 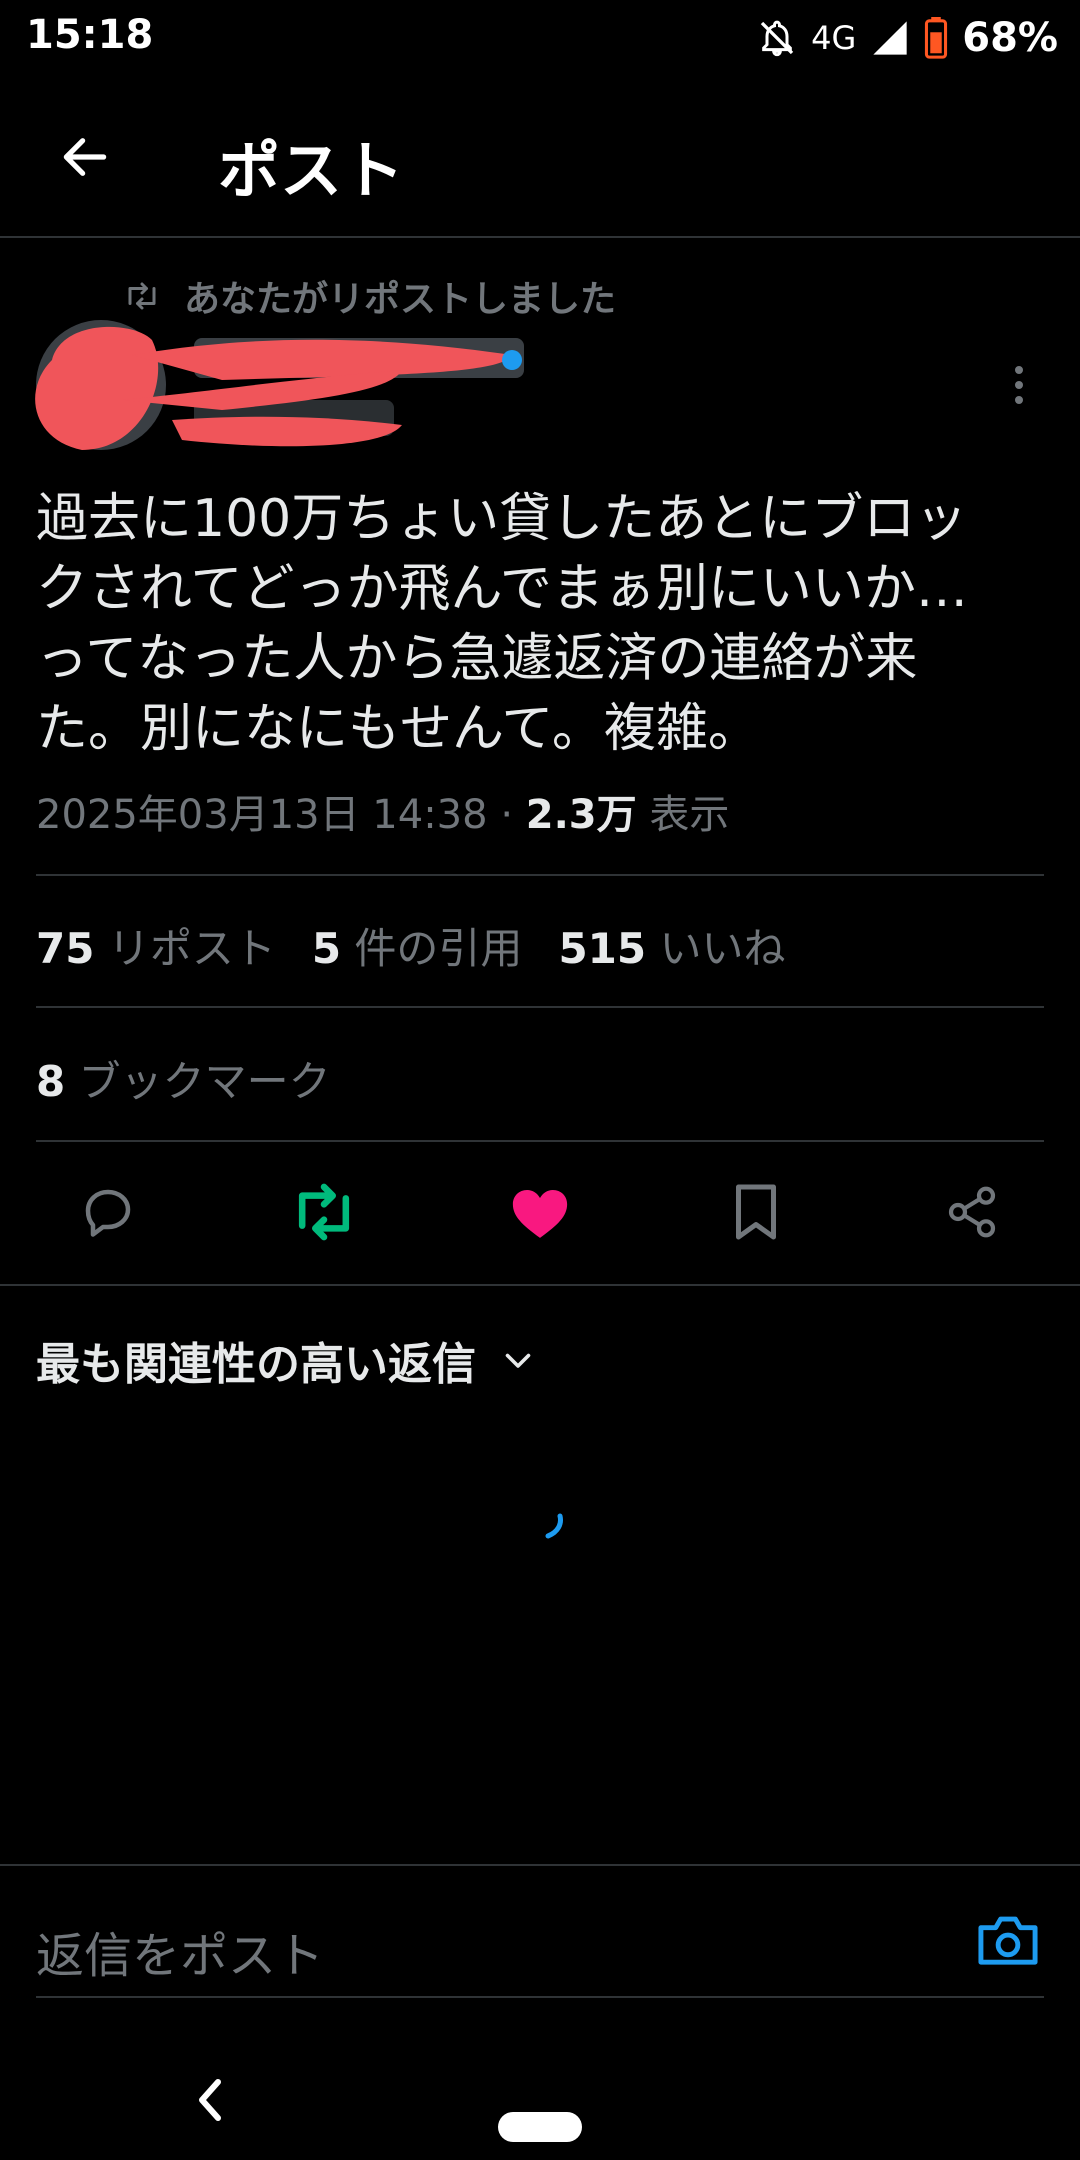 What do you see at coordinates (1010, 38) in the screenshot?
I see `battery-percent: 68%` at bounding box center [1010, 38].